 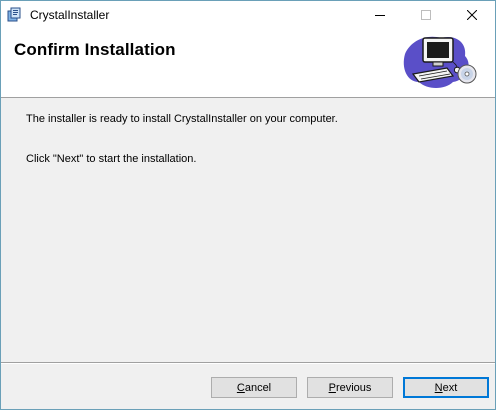 I want to click on previous-button-label: revious, so click(x=353, y=387).